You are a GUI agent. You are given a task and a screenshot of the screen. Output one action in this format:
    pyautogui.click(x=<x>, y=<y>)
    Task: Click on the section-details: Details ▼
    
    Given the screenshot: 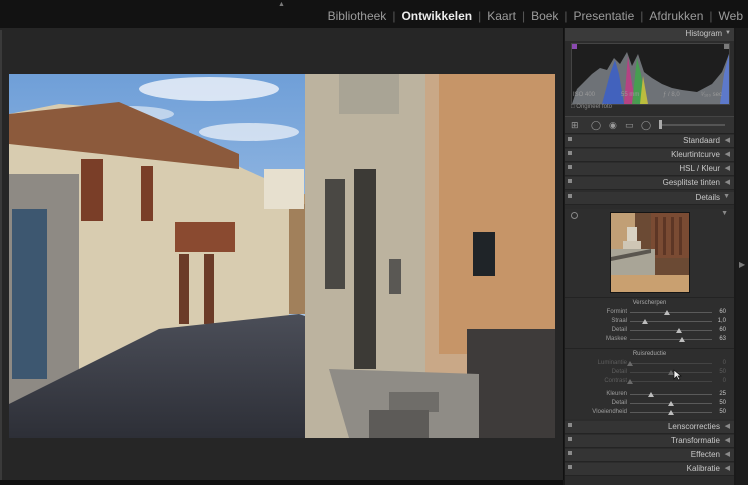 What is the action you would take?
    pyautogui.click(x=649, y=198)
    